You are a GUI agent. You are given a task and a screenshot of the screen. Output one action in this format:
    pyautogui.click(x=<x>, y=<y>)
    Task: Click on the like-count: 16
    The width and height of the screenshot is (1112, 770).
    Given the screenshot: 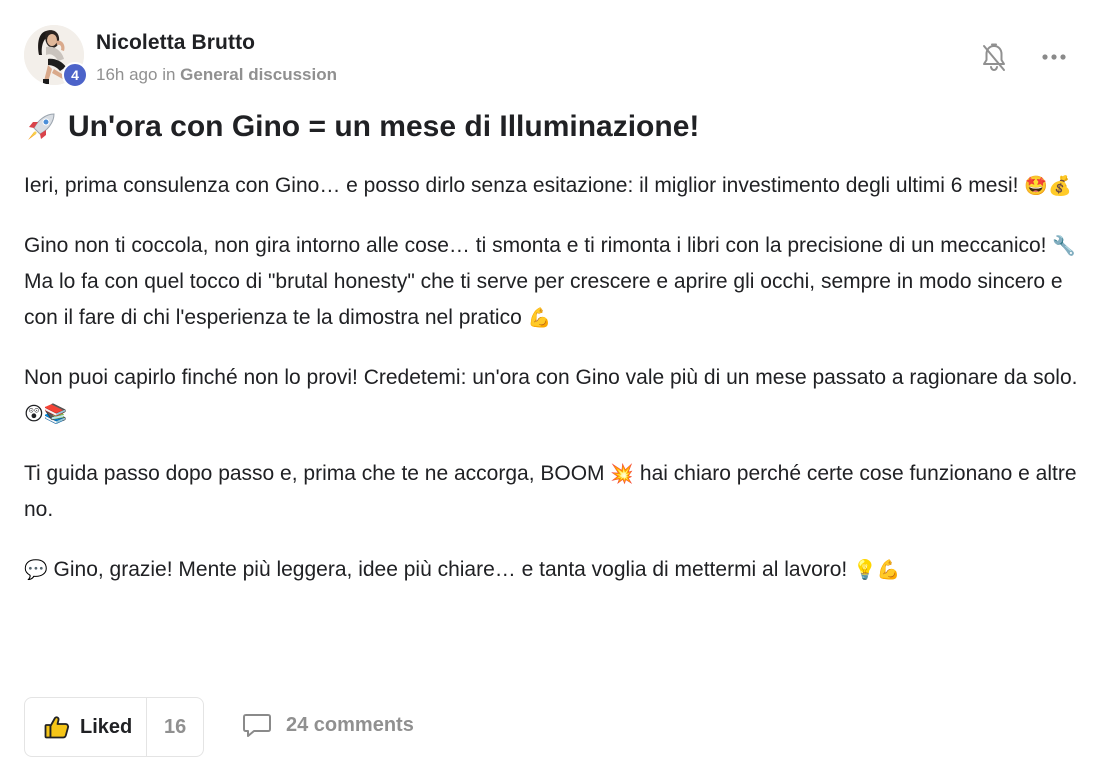 What is the action you would take?
    pyautogui.click(x=175, y=727)
    